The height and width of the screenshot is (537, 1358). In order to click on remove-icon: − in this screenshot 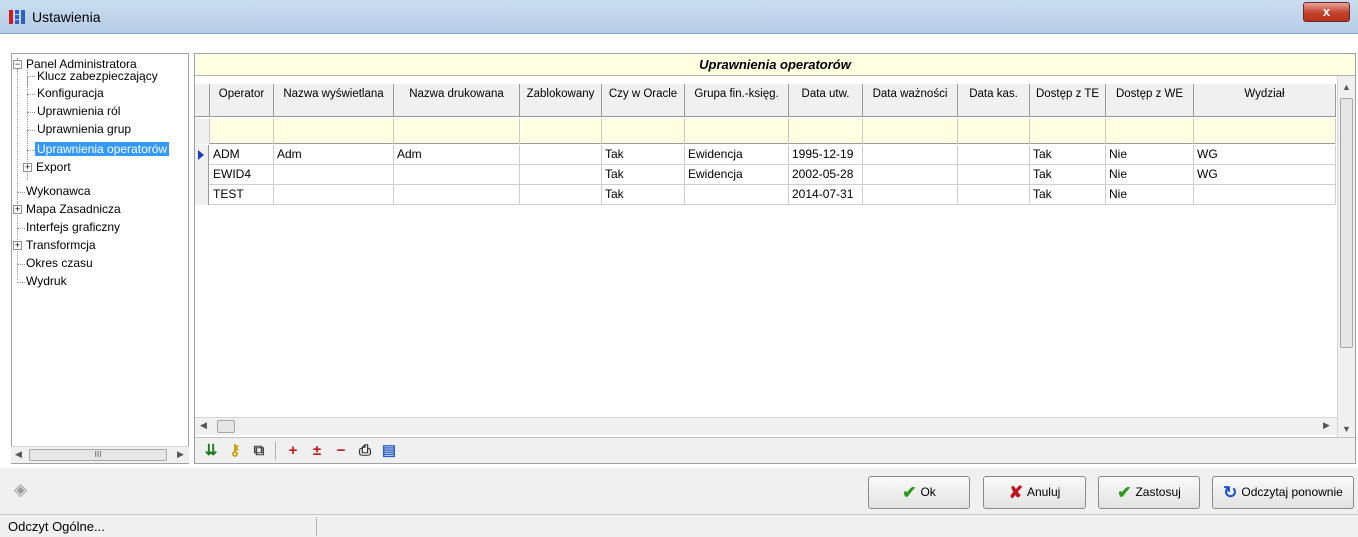, I will do `click(341, 451)`.